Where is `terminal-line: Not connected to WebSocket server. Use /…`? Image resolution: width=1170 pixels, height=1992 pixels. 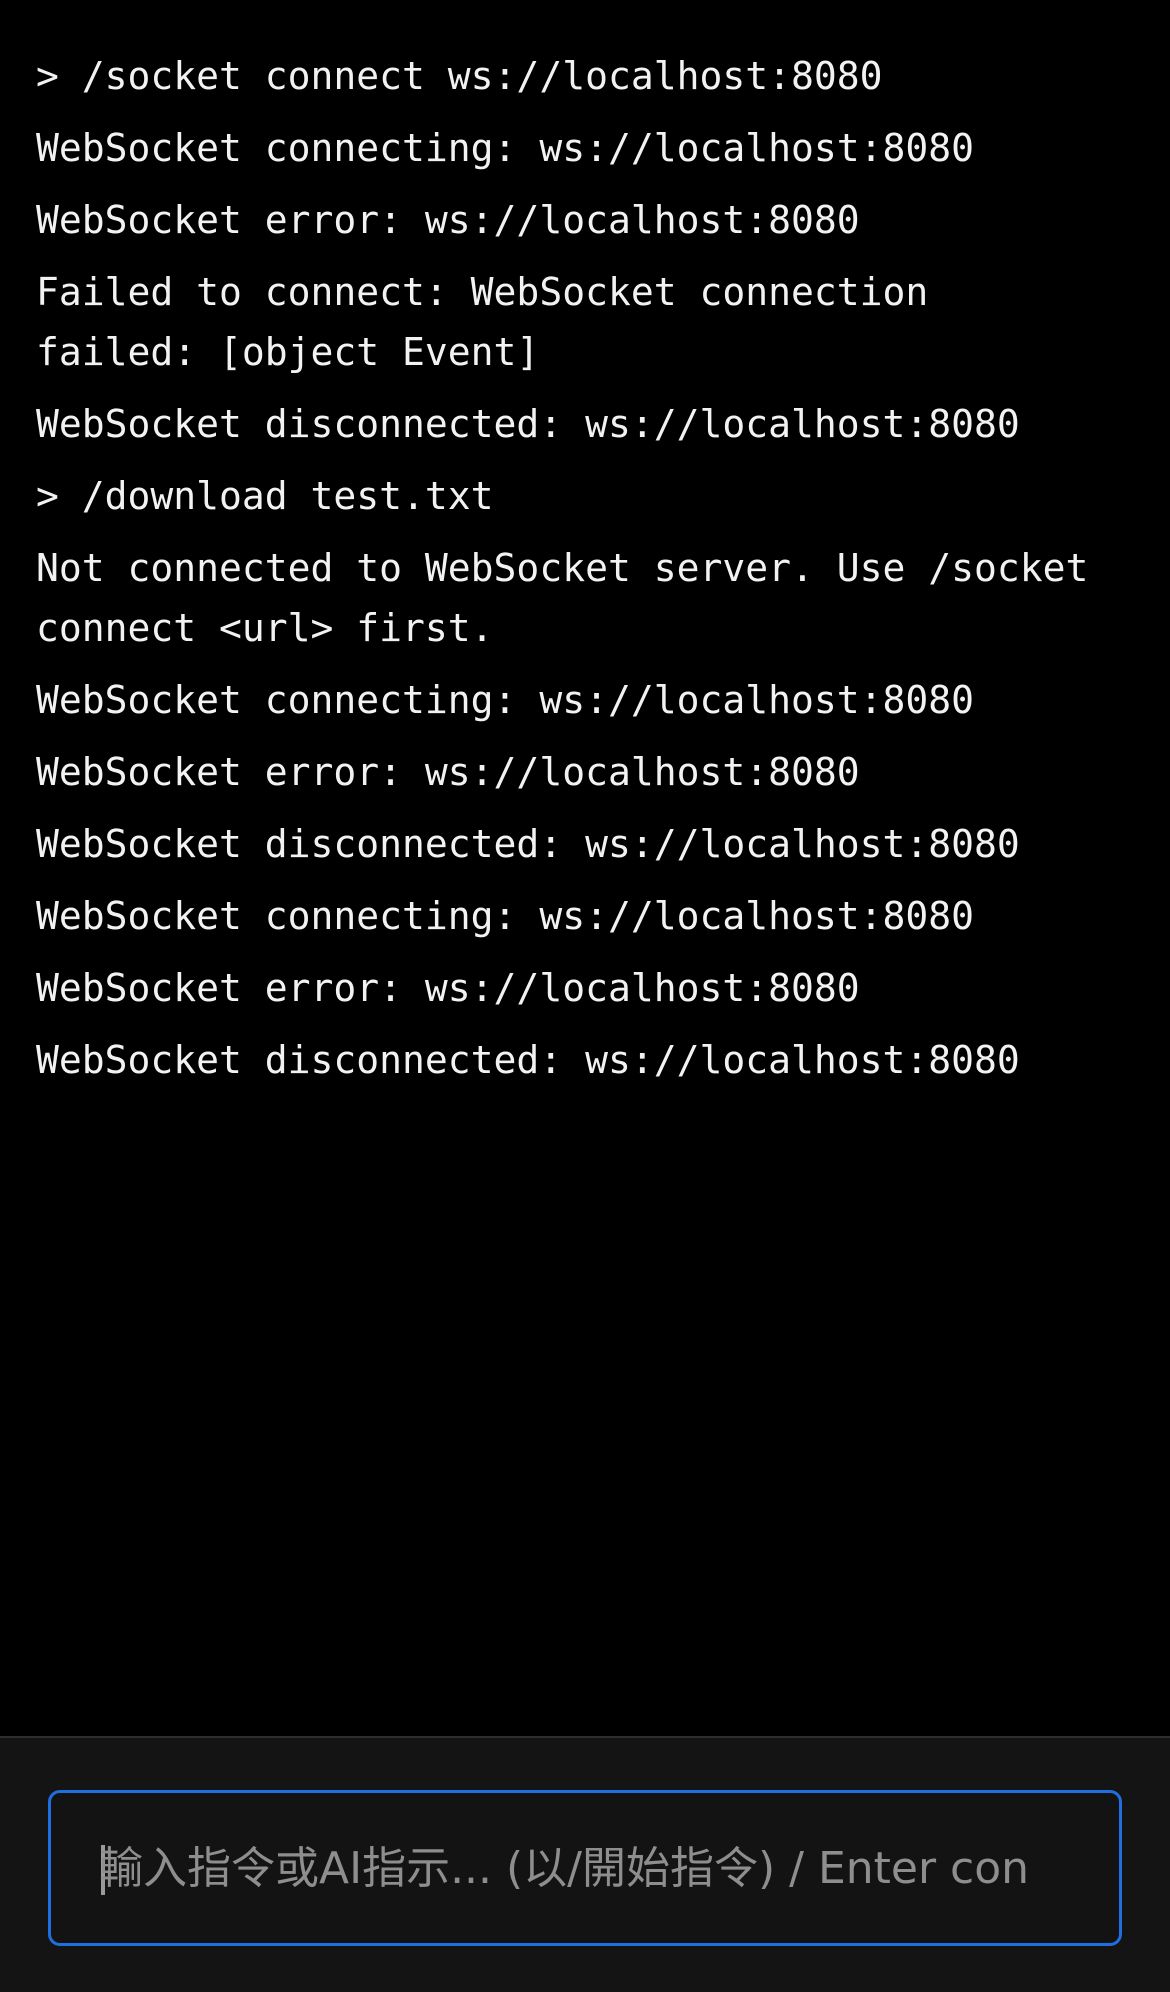
terminal-line: Not connected to WebSocket server. Use /… is located at coordinates (562, 598).